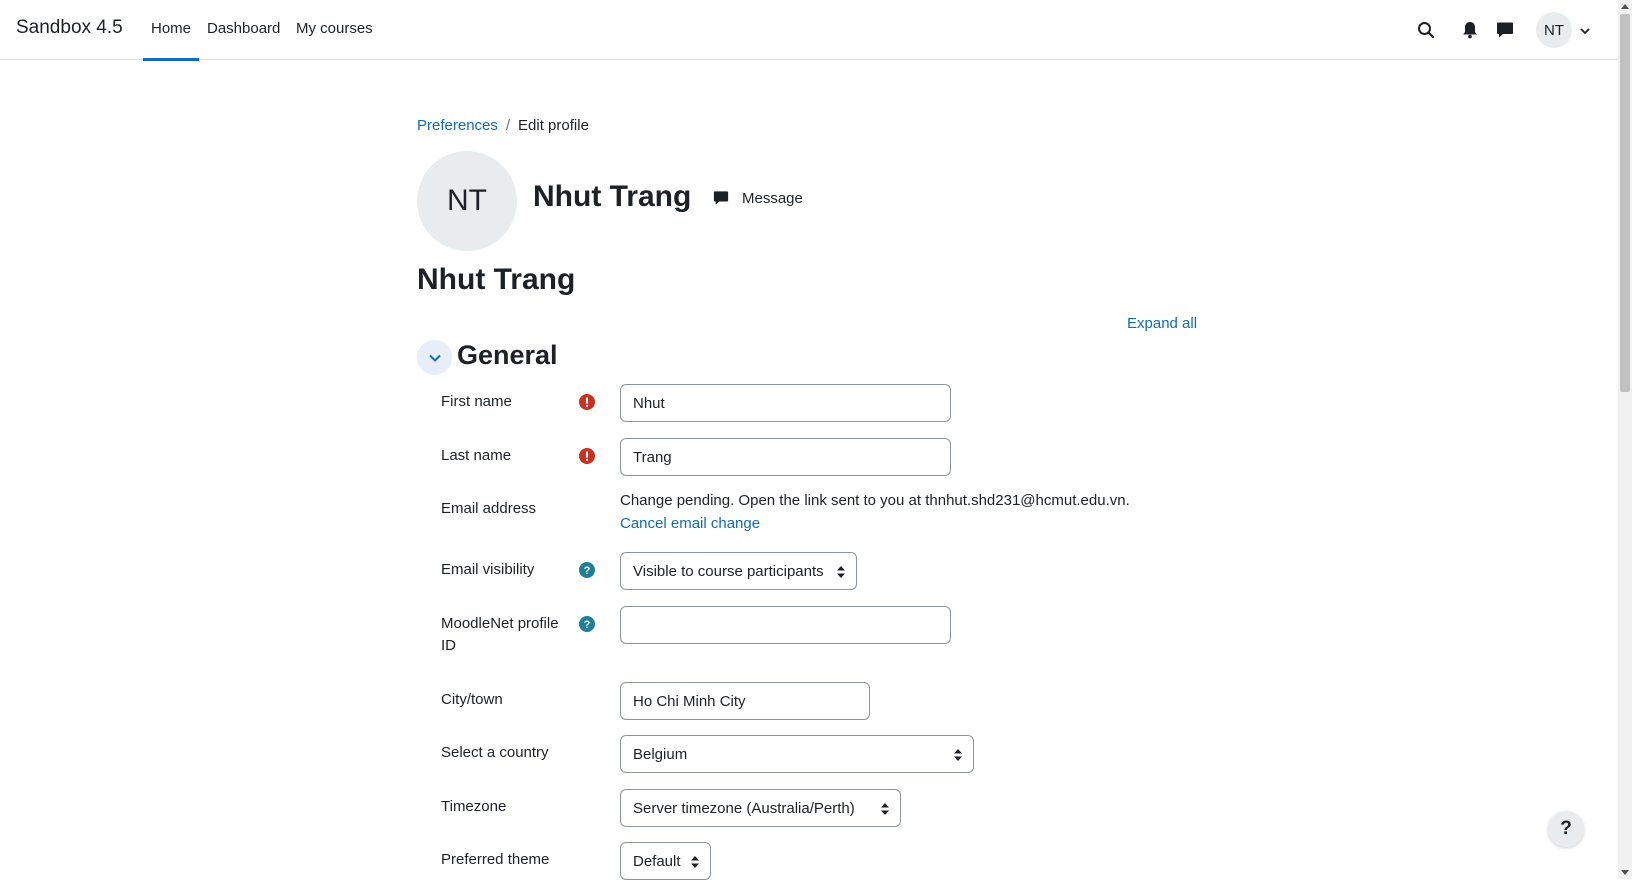  Describe the element at coordinates (472, 699) in the screenshot. I see `city-label: City/town` at that location.